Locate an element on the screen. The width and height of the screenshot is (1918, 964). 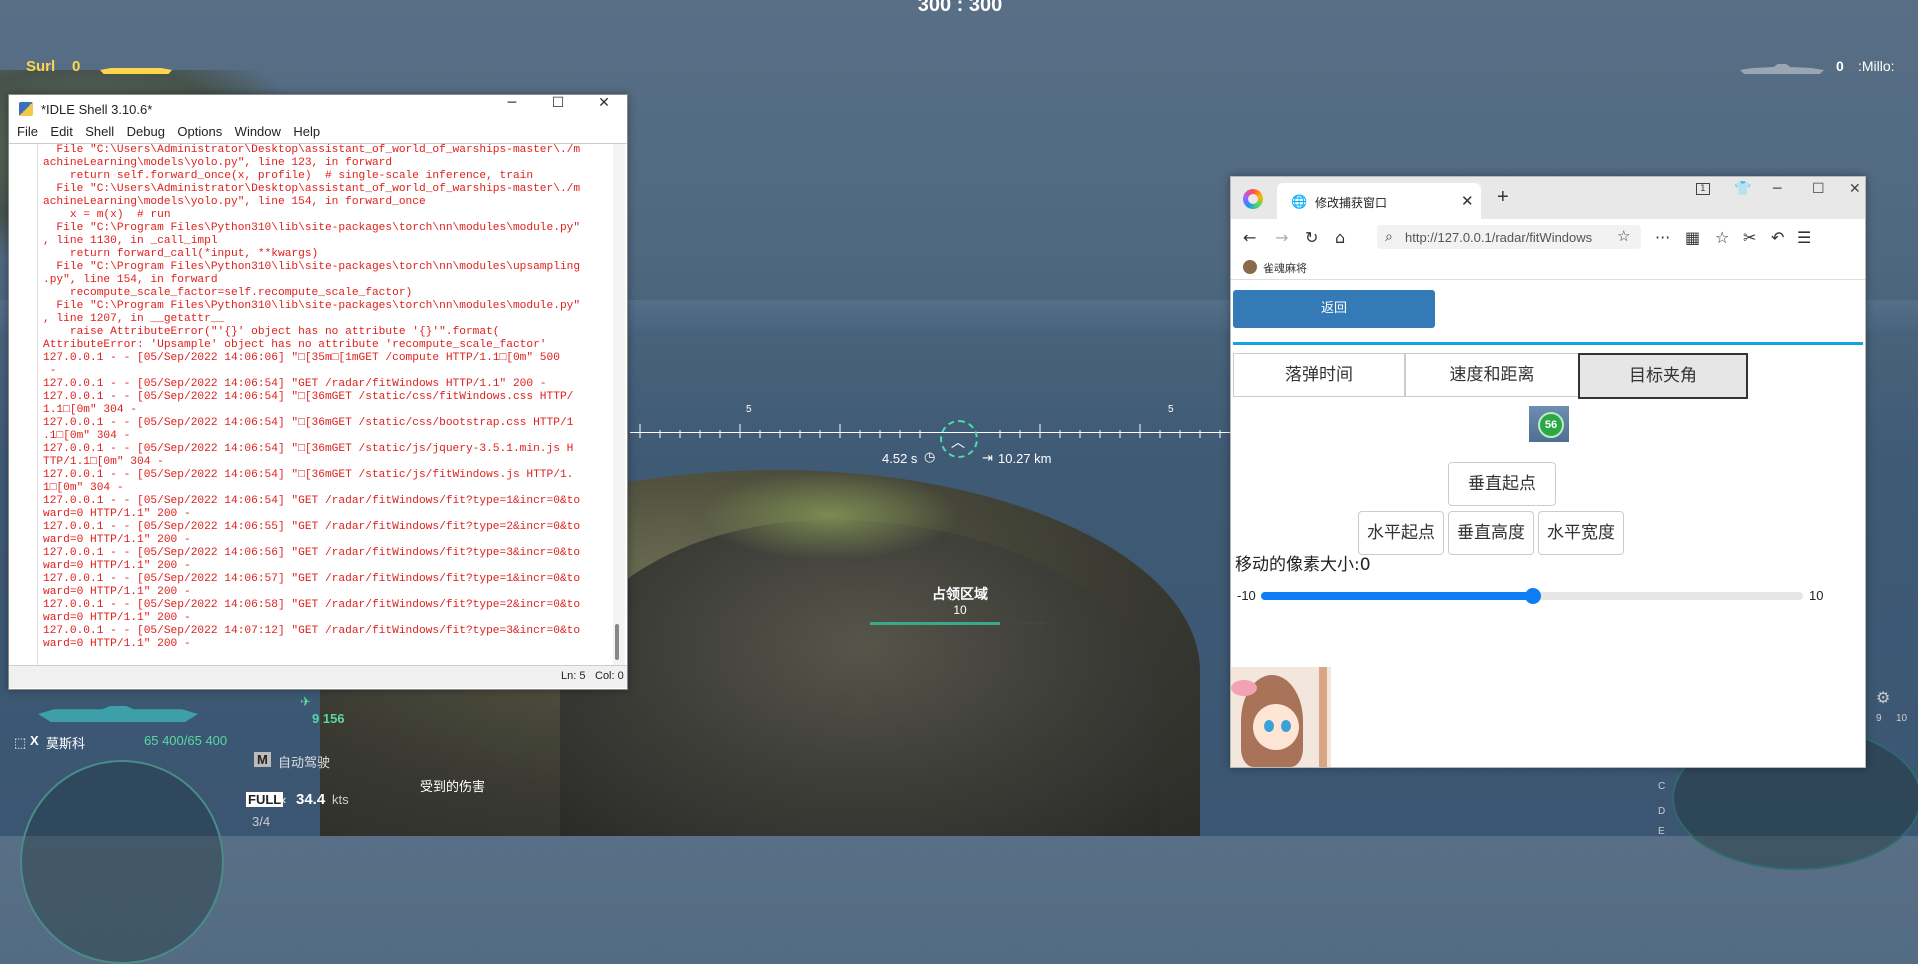
new-tab-button: + is located at coordinates (1503, 197).